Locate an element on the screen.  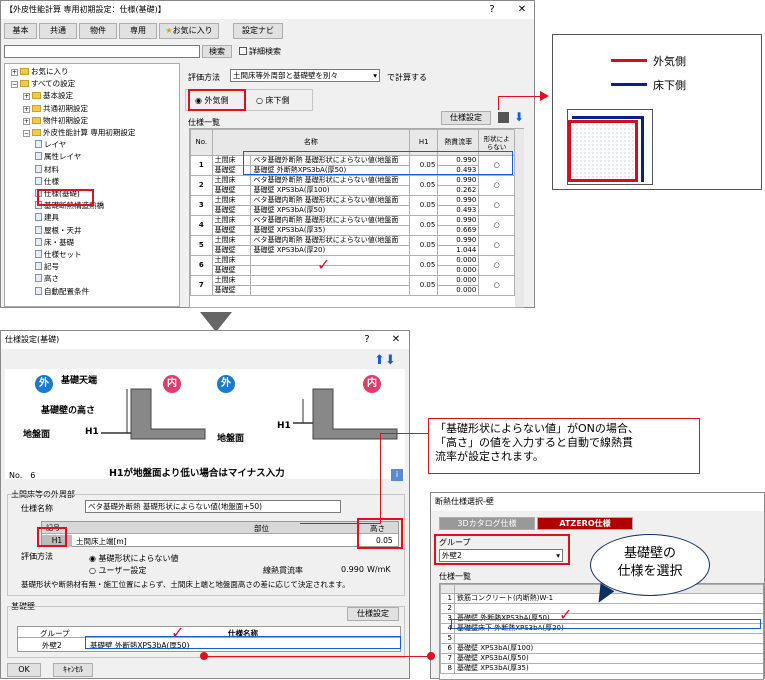
tree-item: レイヤ is located at coordinates (50, 145).